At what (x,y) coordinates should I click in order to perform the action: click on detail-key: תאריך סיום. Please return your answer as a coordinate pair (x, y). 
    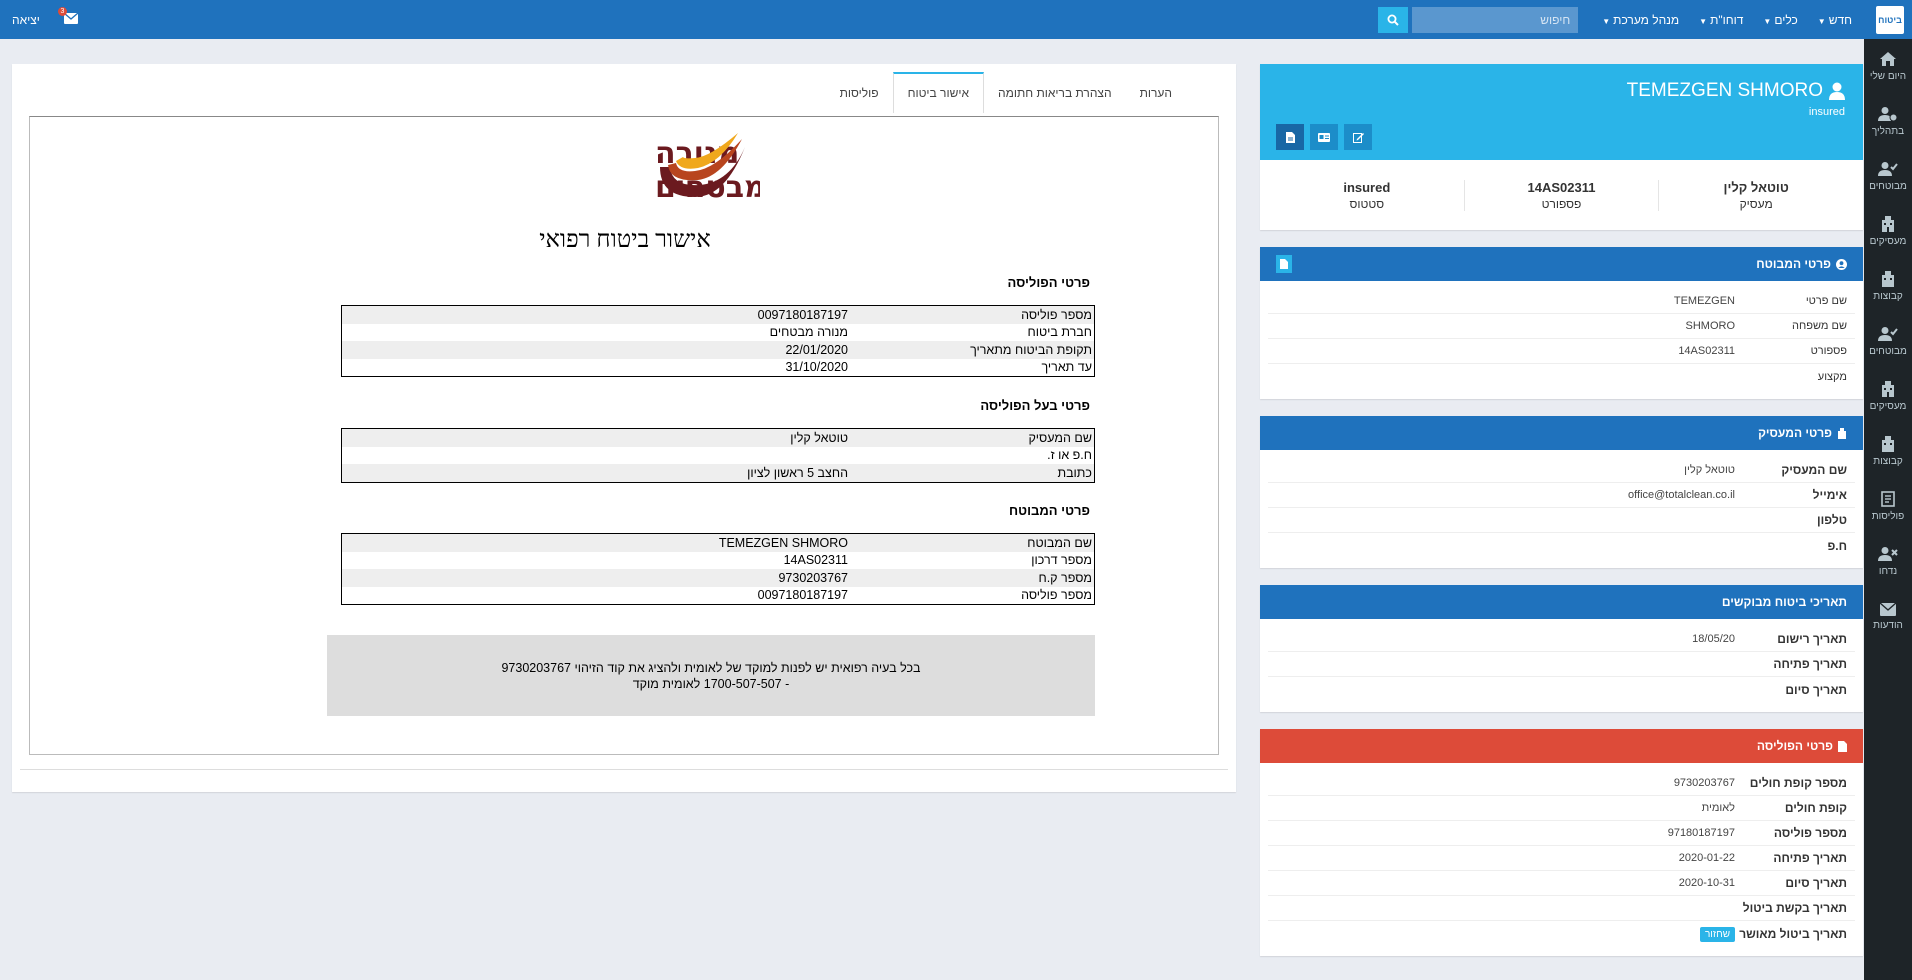
    Looking at the image, I should click on (1816, 883).